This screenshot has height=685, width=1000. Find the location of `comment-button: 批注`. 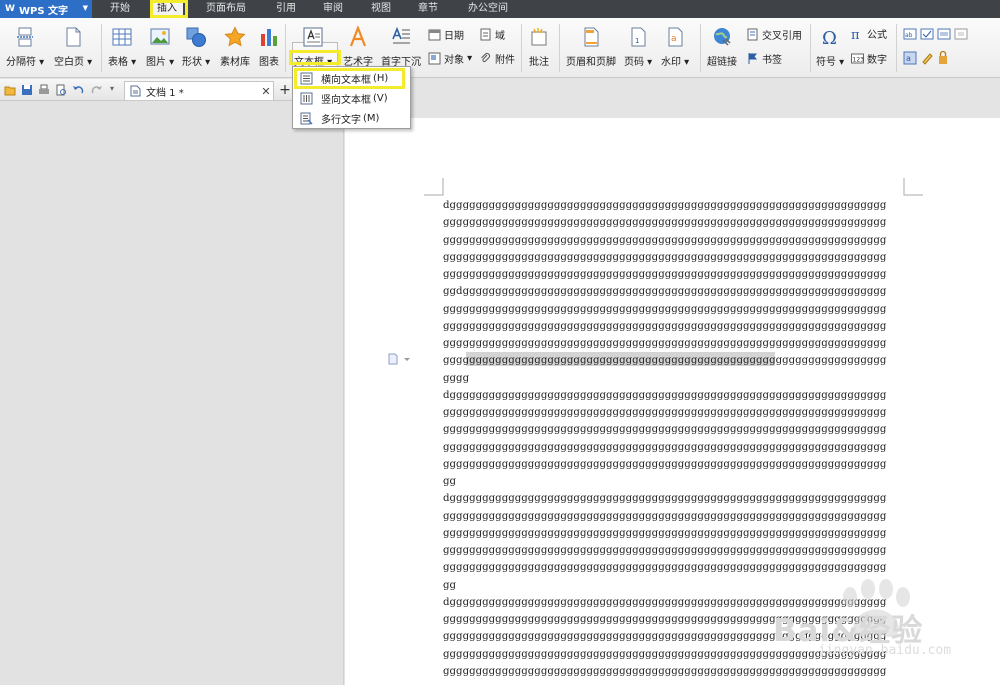

comment-button: 批注 is located at coordinates (539, 47).